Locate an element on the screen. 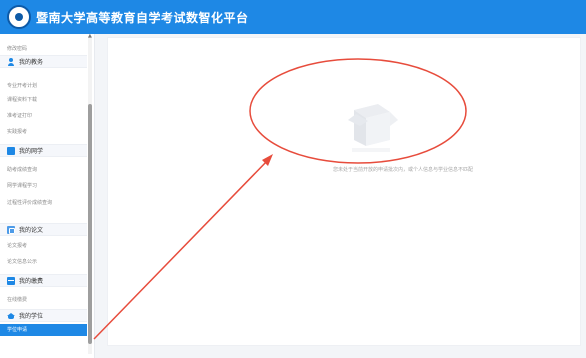 The height and width of the screenshot is (358, 586). user-icon is located at coordinates (11, 61).